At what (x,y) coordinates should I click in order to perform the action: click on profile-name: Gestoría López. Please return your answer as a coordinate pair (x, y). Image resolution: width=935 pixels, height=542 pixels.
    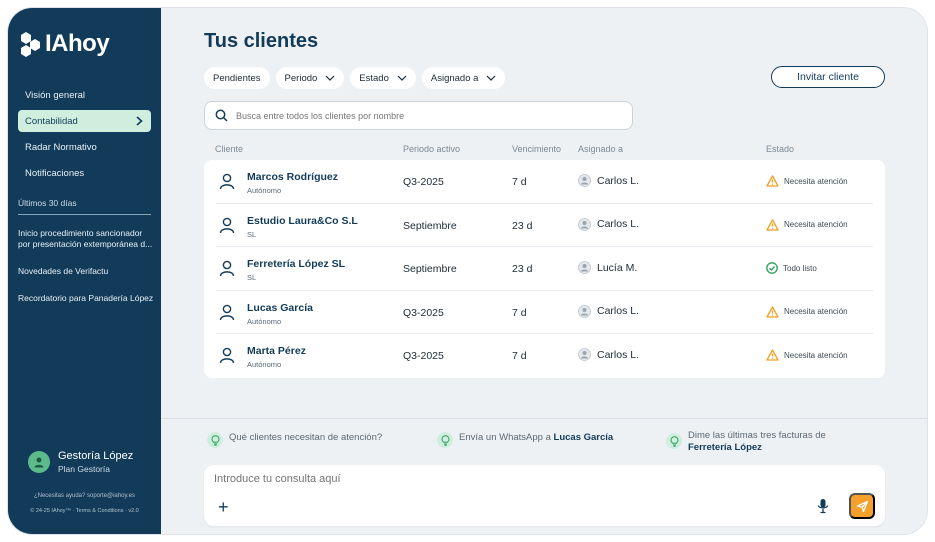
    Looking at the image, I should click on (96, 456).